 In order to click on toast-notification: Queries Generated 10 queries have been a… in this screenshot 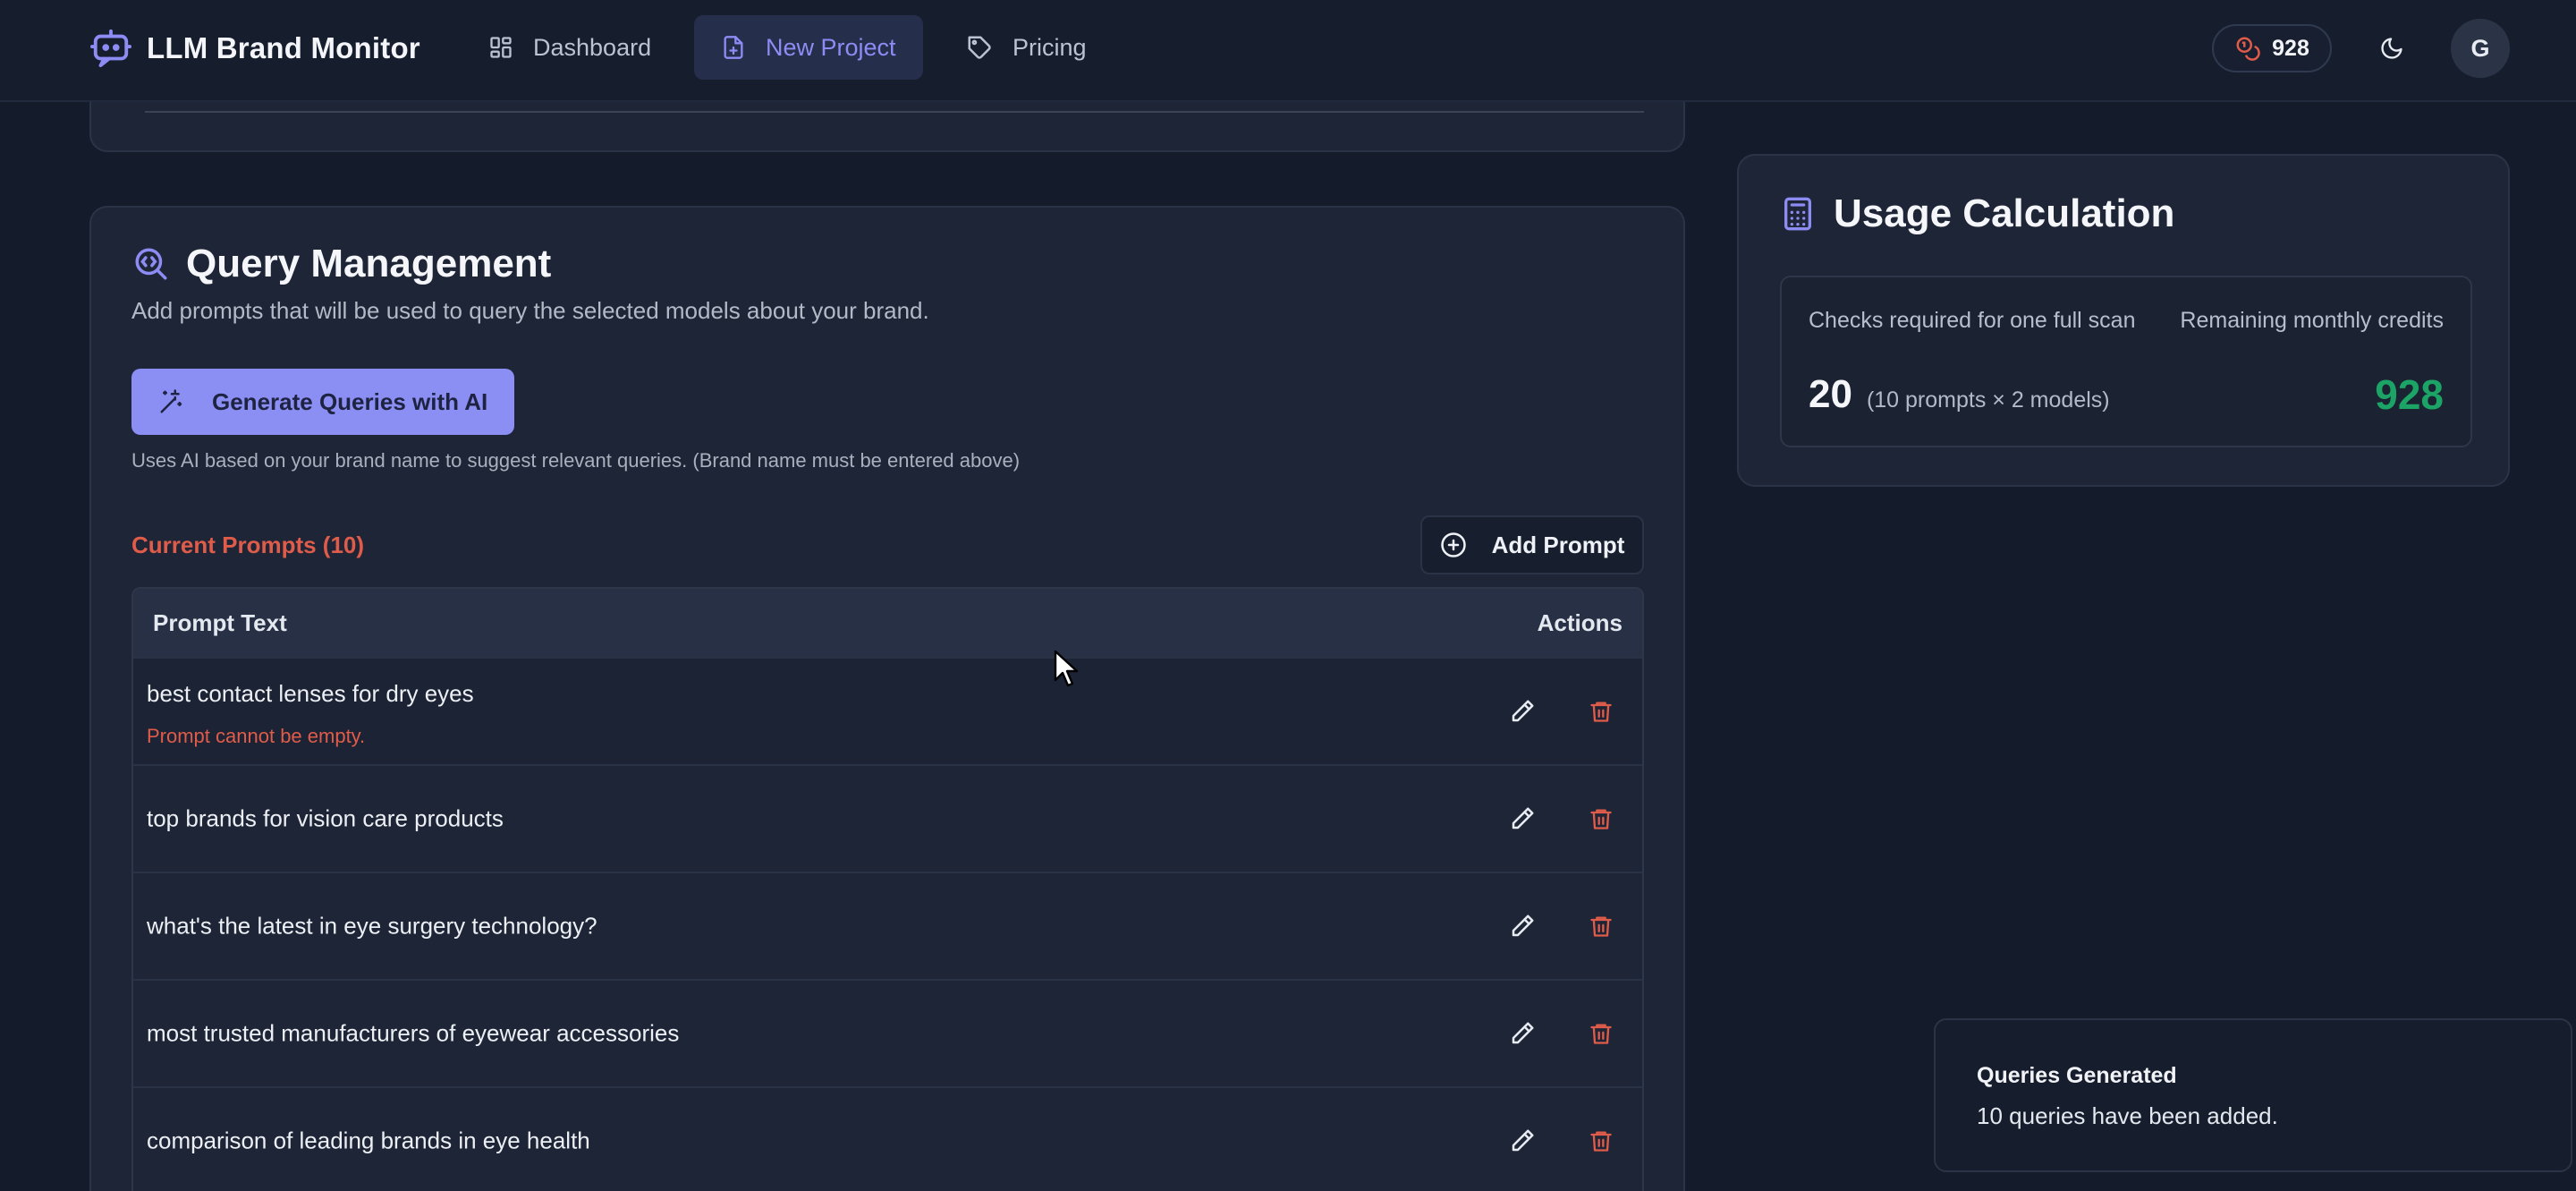, I will do `click(2253, 1095)`.